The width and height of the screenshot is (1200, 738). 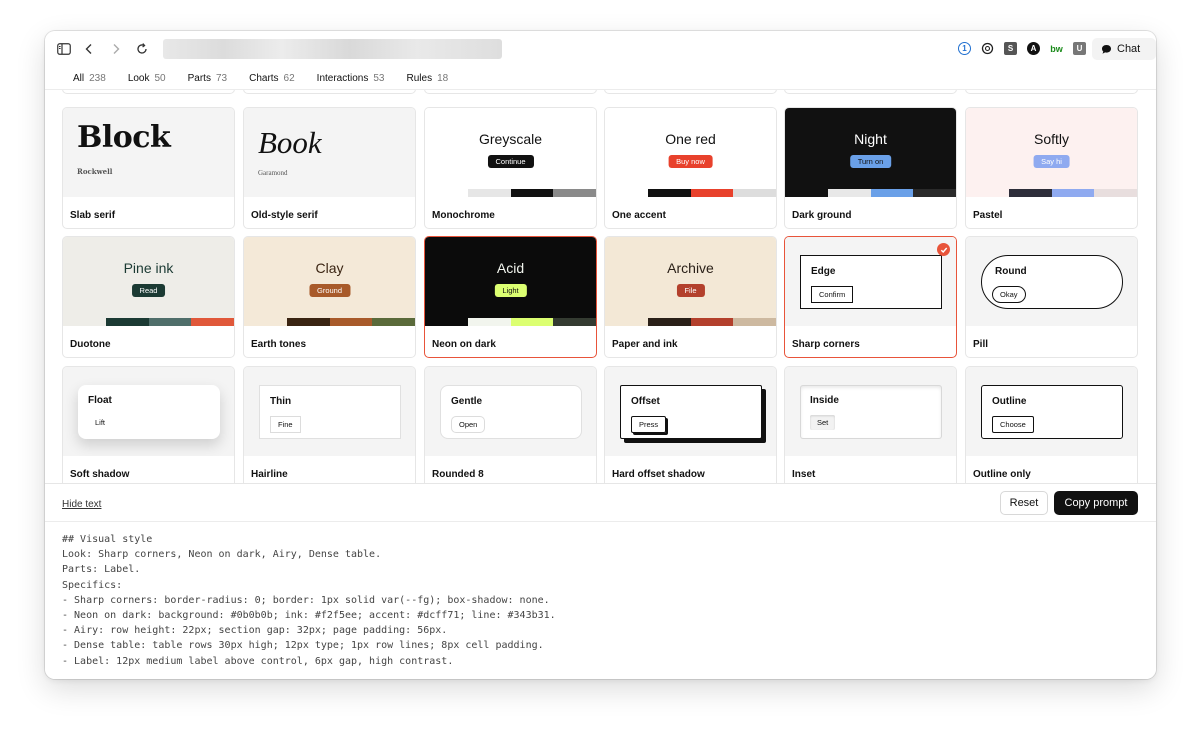 What do you see at coordinates (81, 504) in the screenshot?
I see `hide-text-link: Hide text` at bounding box center [81, 504].